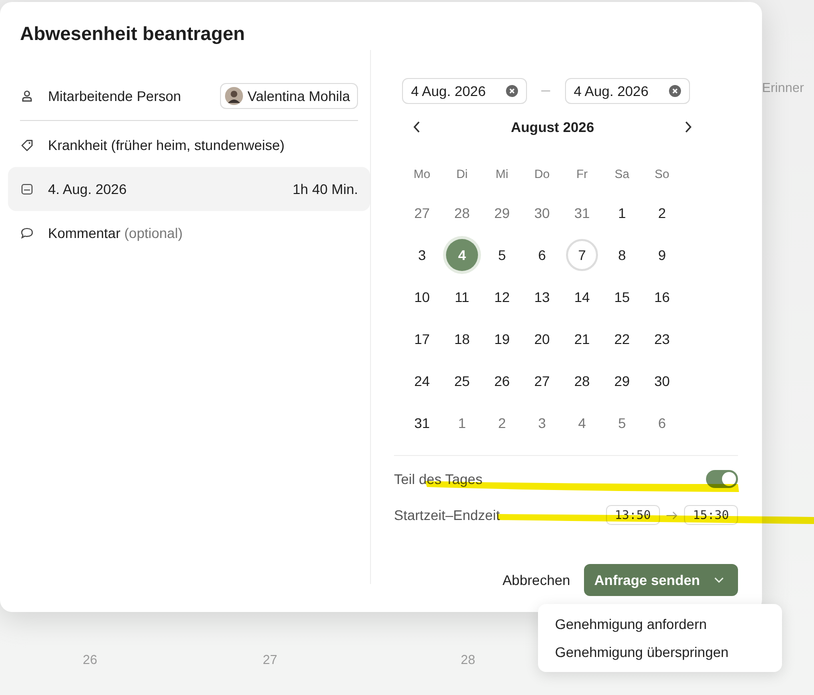  I want to click on field-label: Kommentar (optional), so click(116, 233).